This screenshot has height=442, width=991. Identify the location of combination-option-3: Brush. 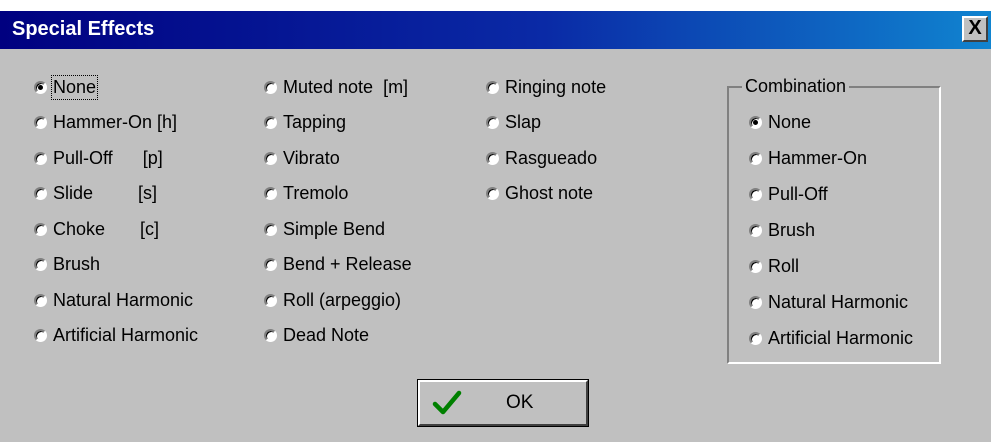
(782, 230).